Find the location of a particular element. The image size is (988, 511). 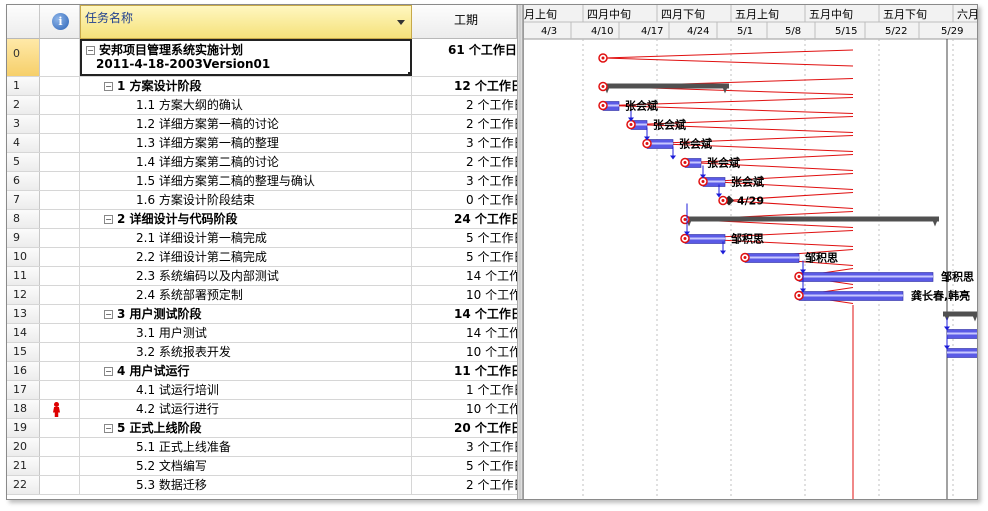

table-row: 12 2.4 系统部署预定制 10 个工作日 is located at coordinates (262, 295).